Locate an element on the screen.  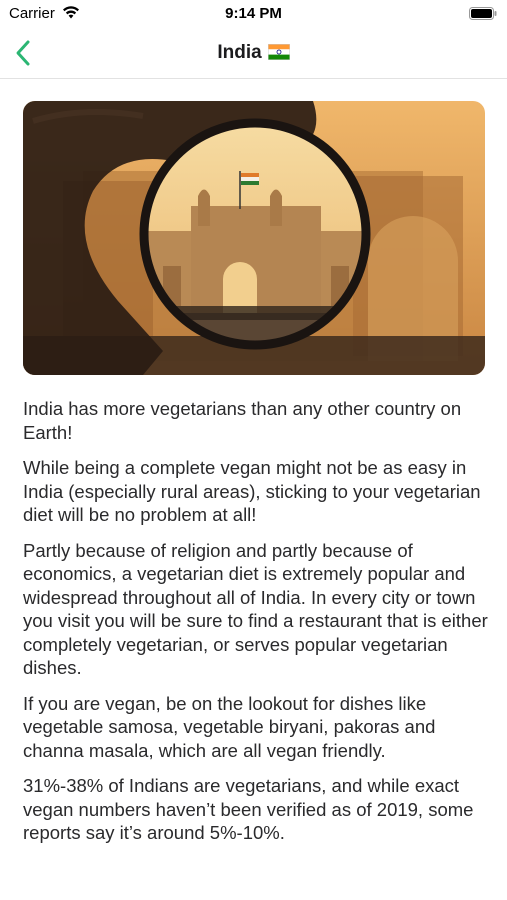
status-time: 9:14 PM is located at coordinates (253, 13).